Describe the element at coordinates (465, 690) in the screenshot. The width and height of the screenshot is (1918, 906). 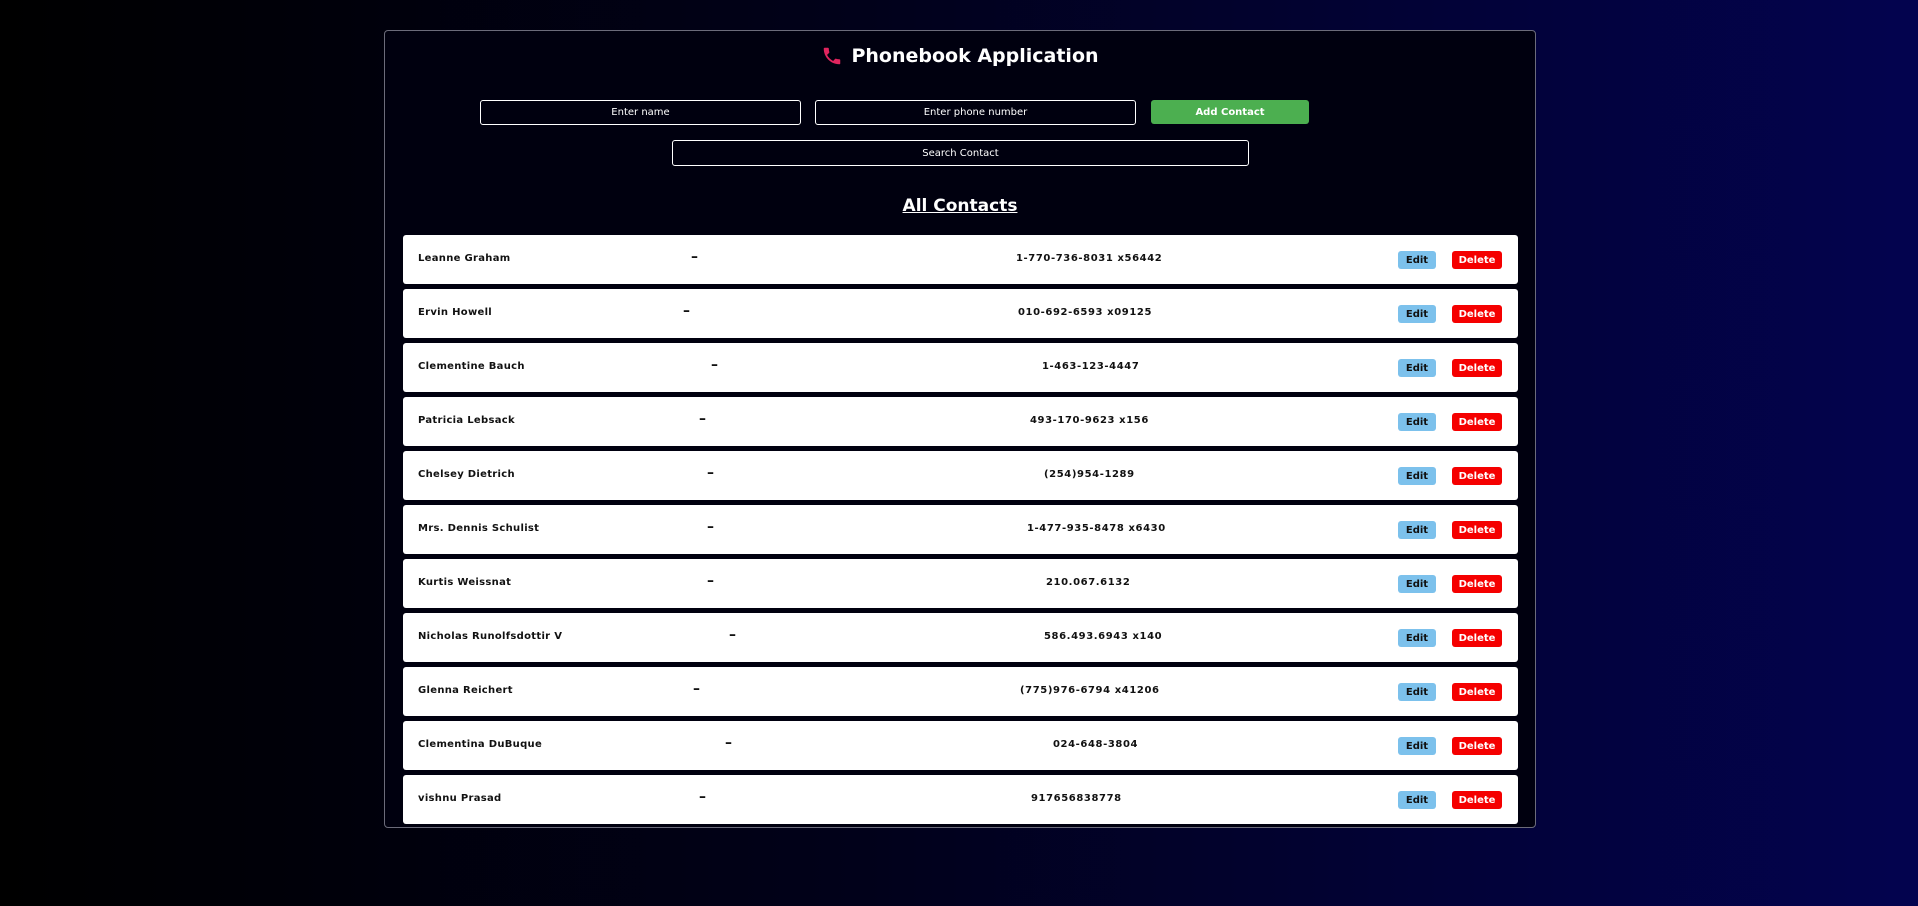
I see `contact-name: Glenna Reichert` at that location.